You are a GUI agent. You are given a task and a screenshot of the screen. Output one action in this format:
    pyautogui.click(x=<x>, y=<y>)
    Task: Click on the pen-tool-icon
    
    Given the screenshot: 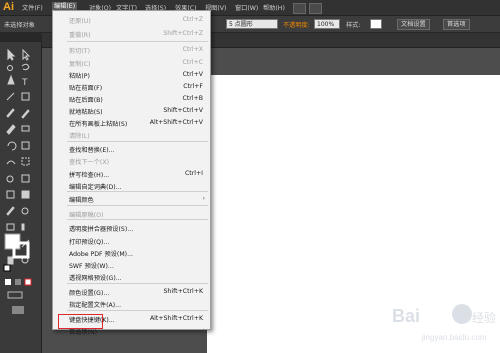 What is the action you would take?
    pyautogui.click(x=11, y=79)
    